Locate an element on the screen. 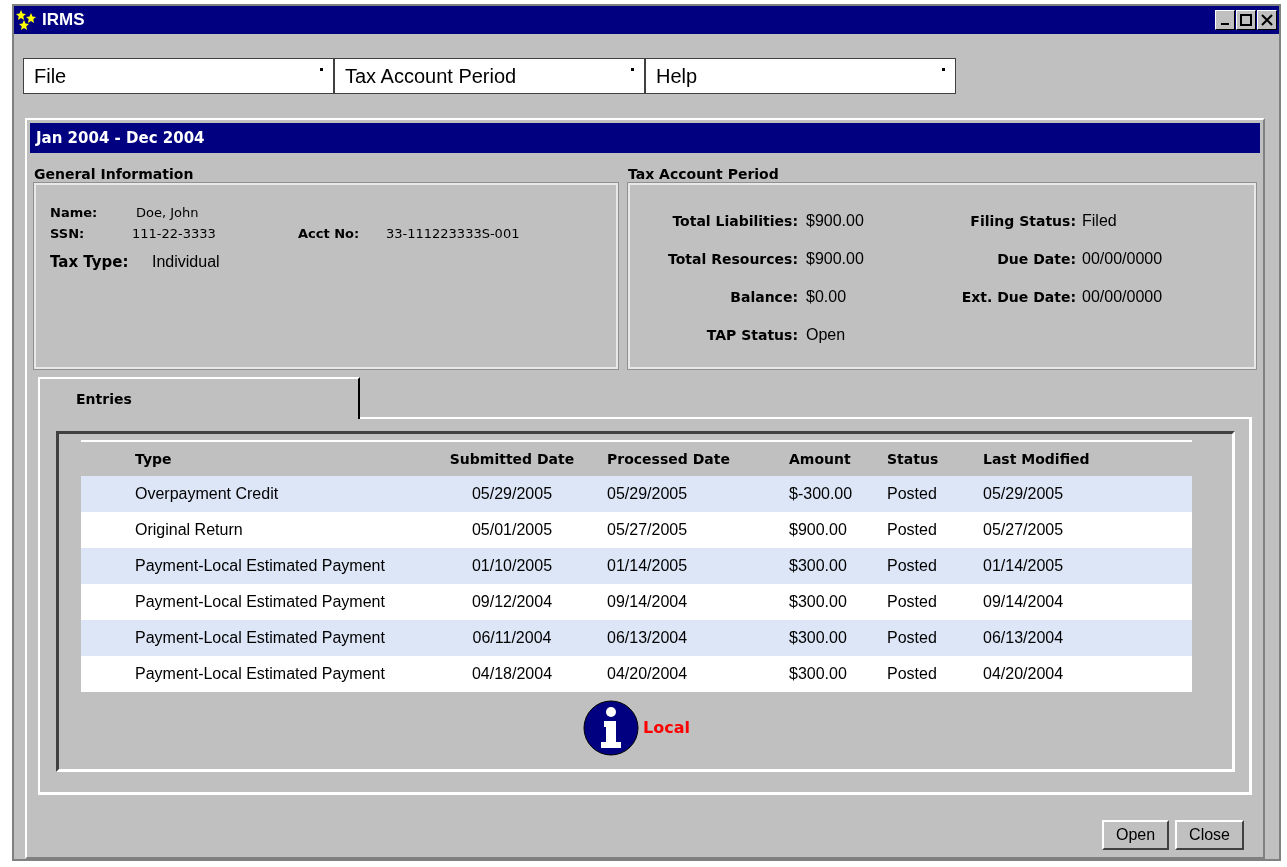 This screenshot has height=867, width=1287. table-cell-text: Original Return is located at coordinates (189, 530).